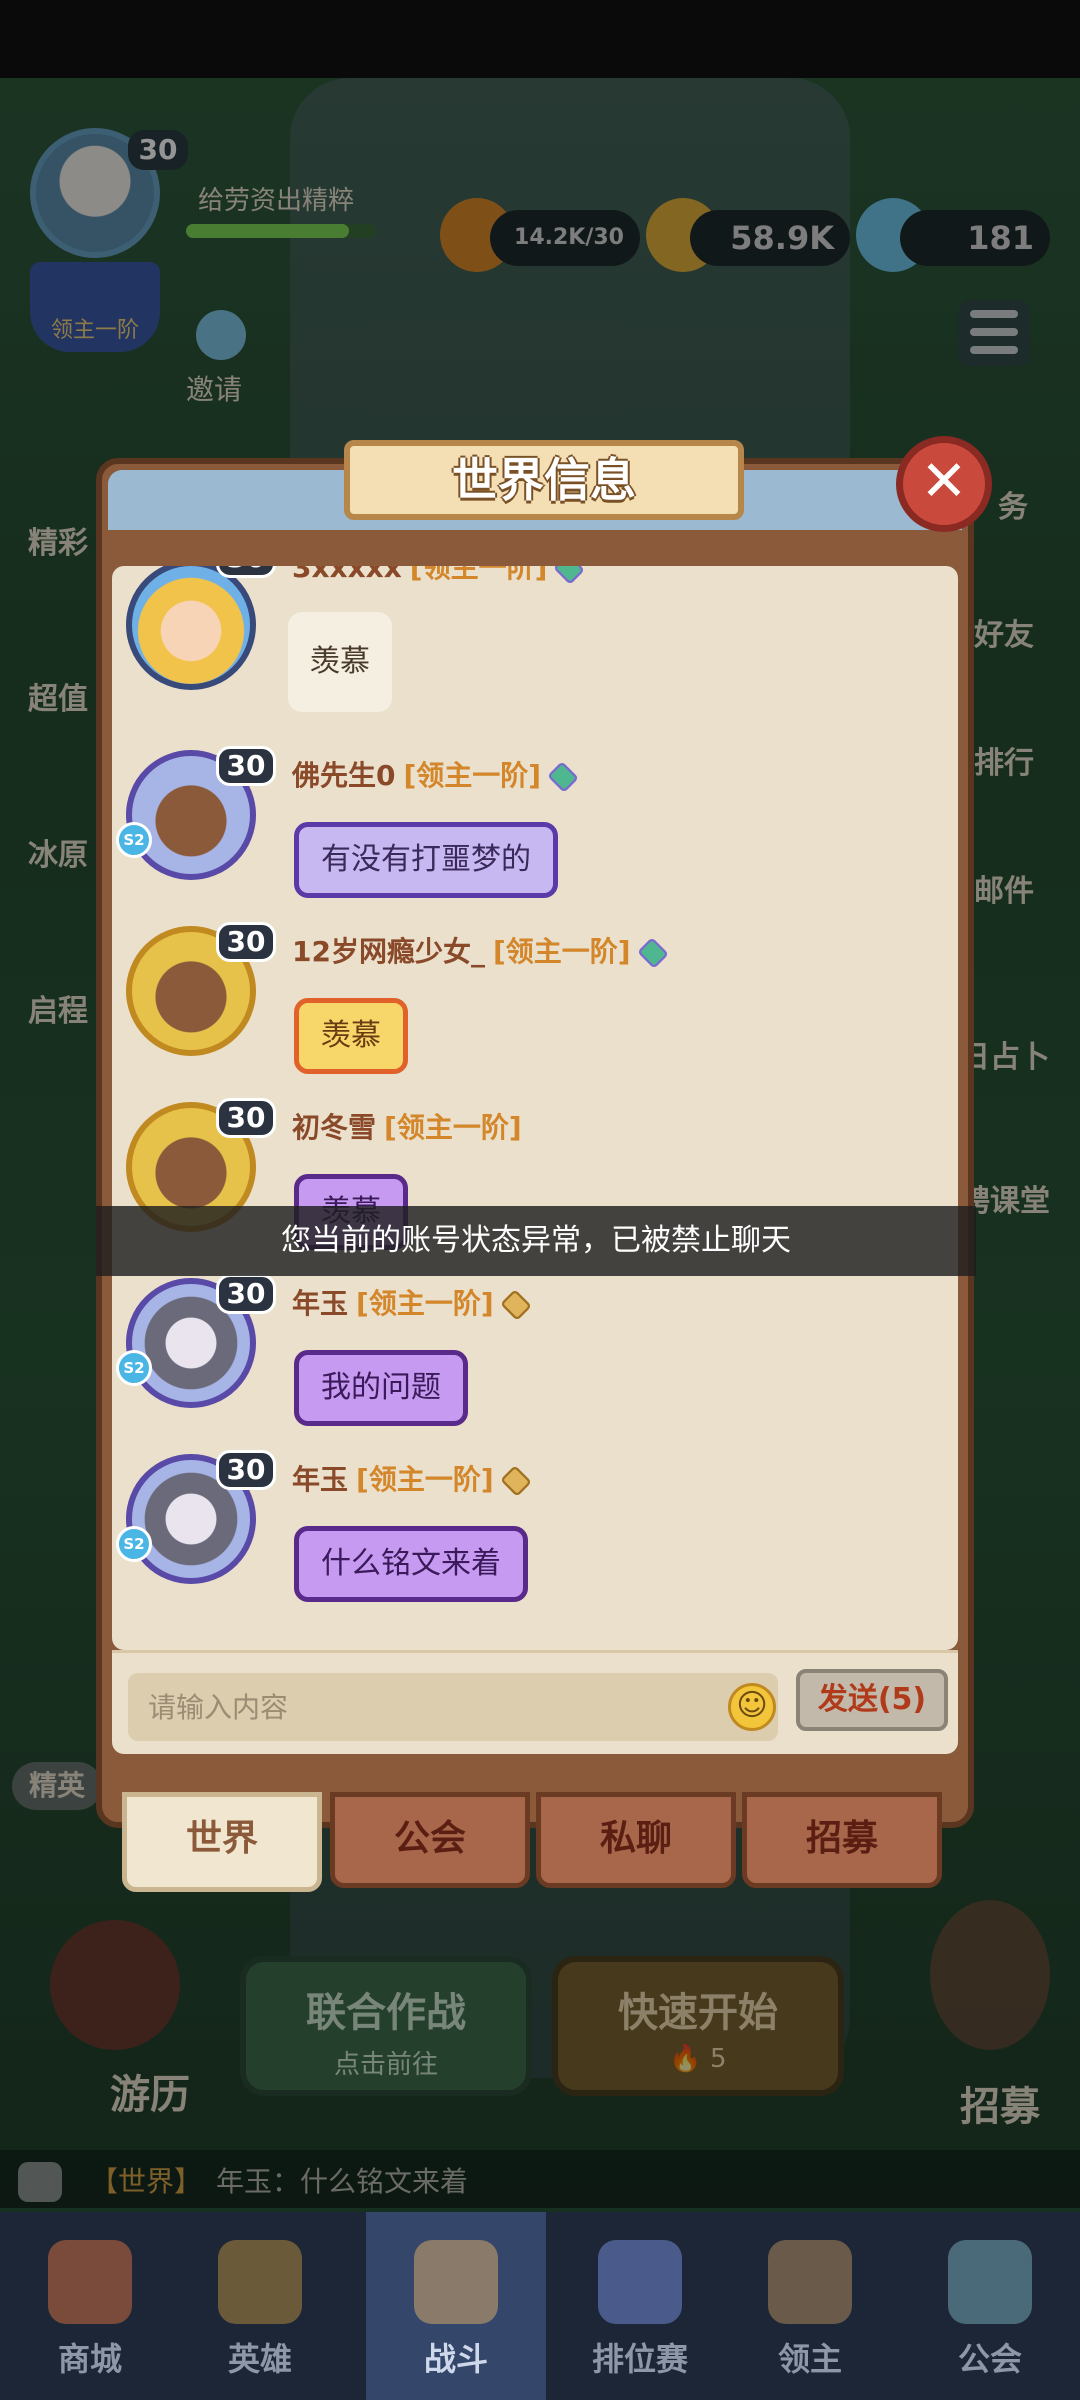 The width and height of the screenshot is (1080, 2400). Describe the element at coordinates (810, 2282) in the screenshot. I see `lord-banner-icon` at that location.